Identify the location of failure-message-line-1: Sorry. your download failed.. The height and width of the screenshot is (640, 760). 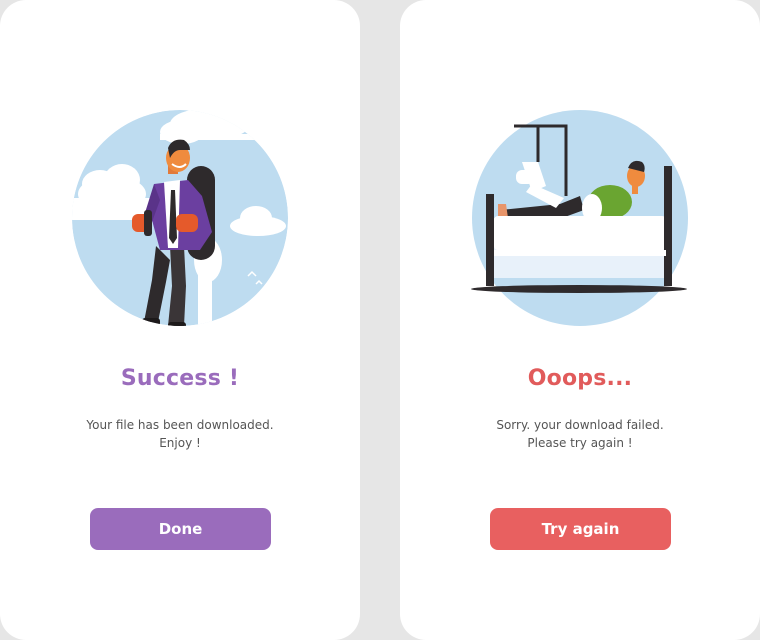
(580, 425).